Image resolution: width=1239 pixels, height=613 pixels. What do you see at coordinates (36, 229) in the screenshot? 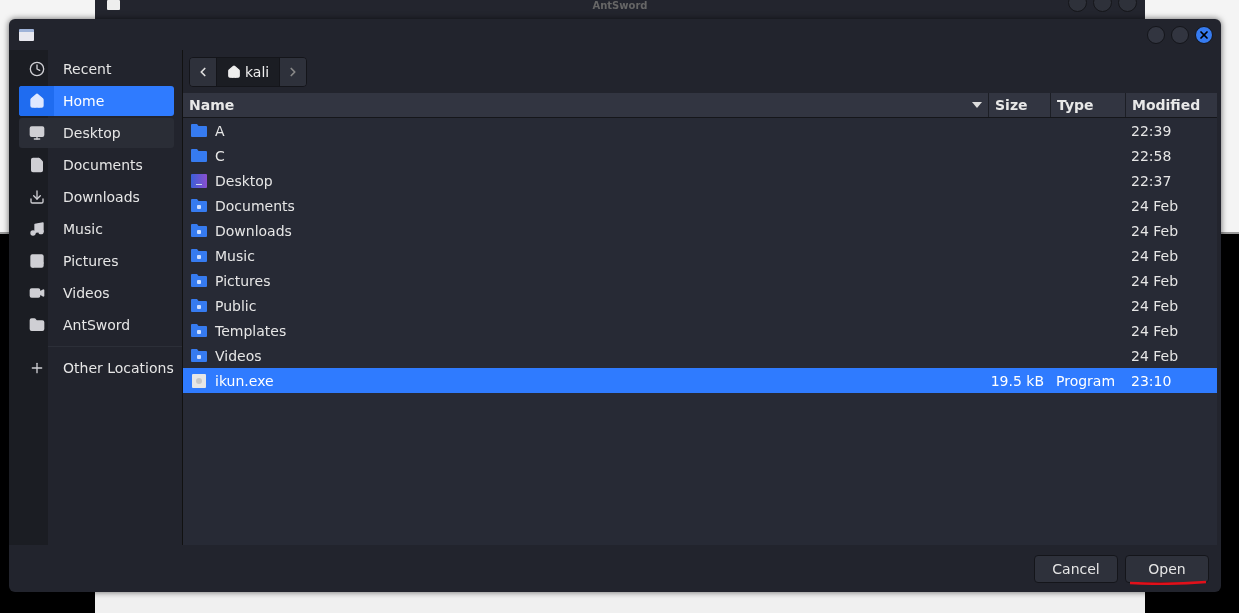
I see `music-icon` at bounding box center [36, 229].